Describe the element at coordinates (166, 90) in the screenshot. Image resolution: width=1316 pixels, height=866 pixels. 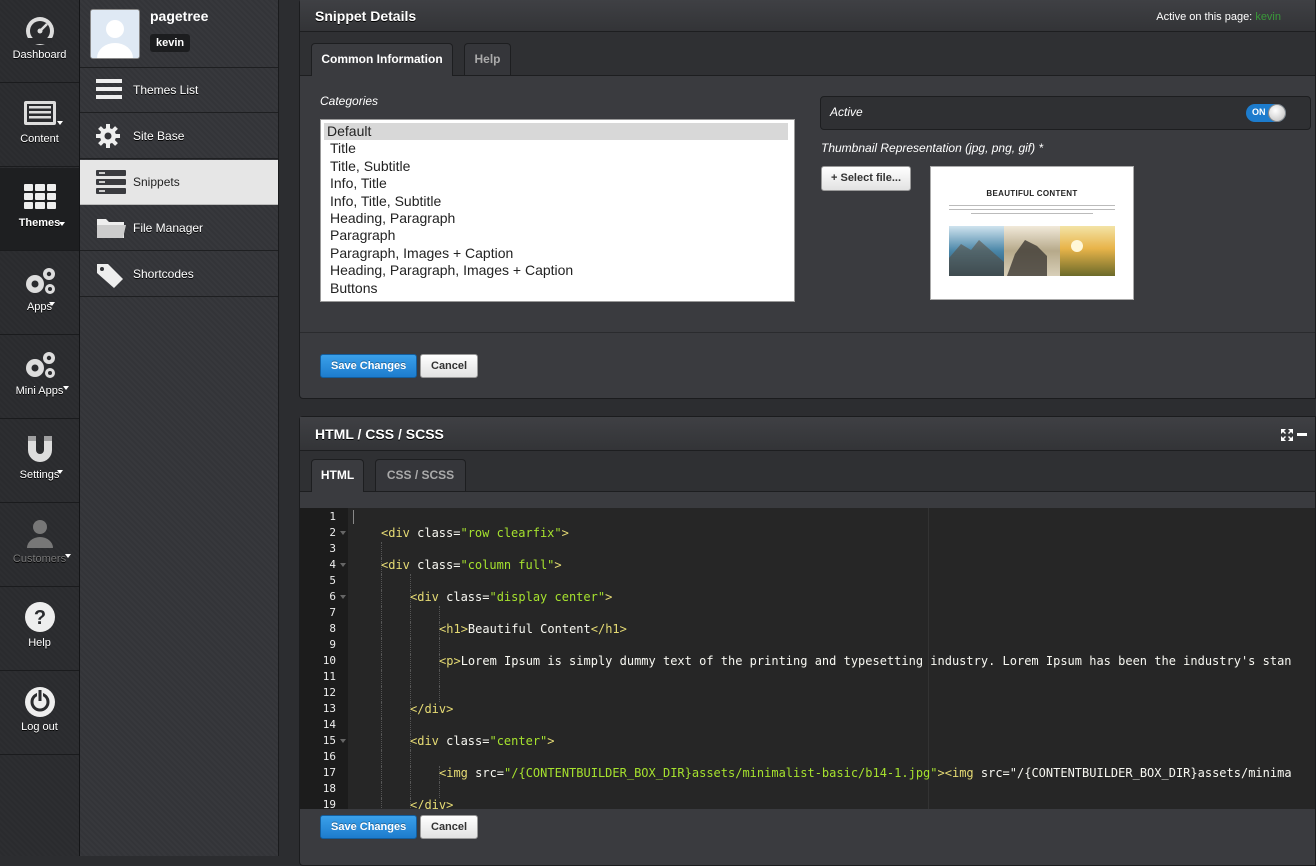
I see `subnav-item-label: Themes List` at that location.